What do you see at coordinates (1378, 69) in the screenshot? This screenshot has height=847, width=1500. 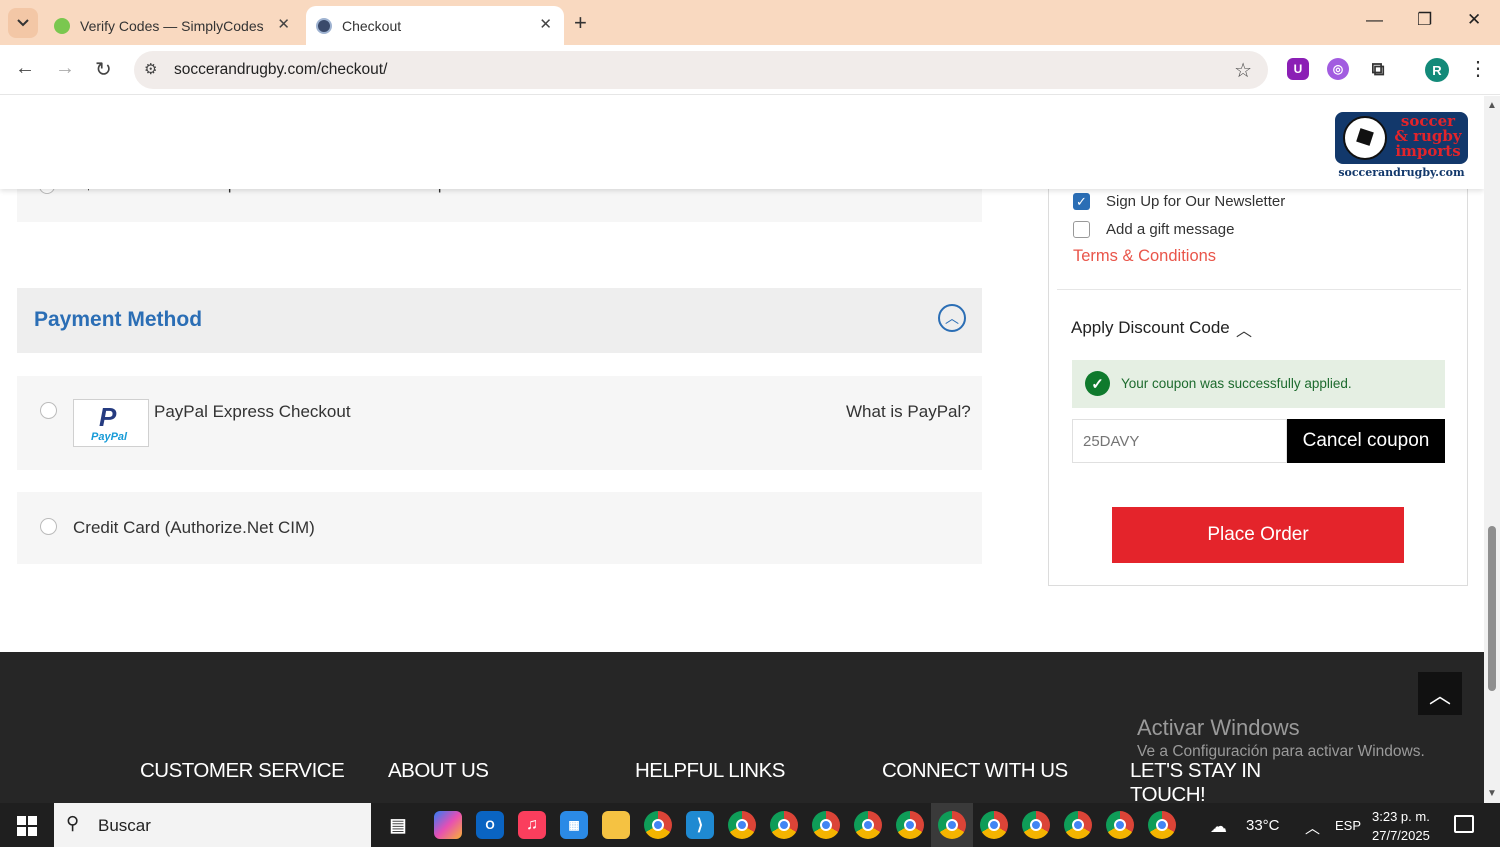 I see `puzzle-extensions-icon: ⧉` at bounding box center [1378, 69].